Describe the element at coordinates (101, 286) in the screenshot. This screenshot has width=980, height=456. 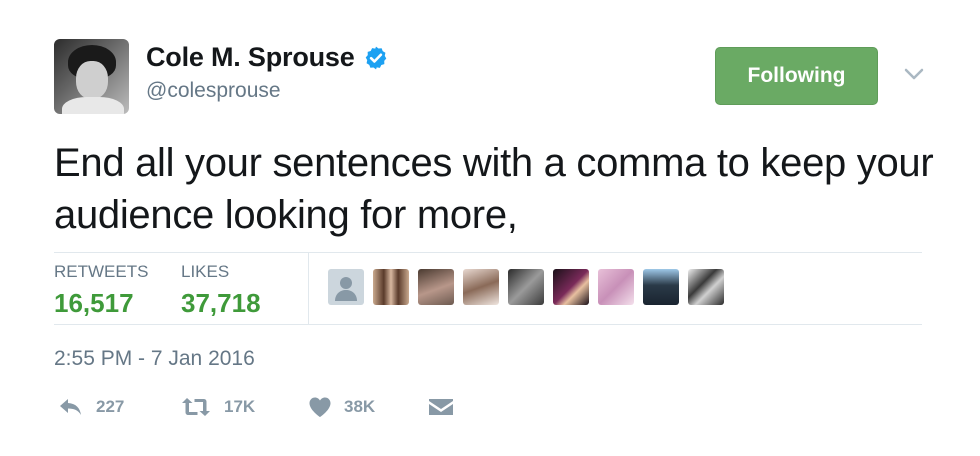
I see `retweets-stat: RETWEETS 16,517` at that location.